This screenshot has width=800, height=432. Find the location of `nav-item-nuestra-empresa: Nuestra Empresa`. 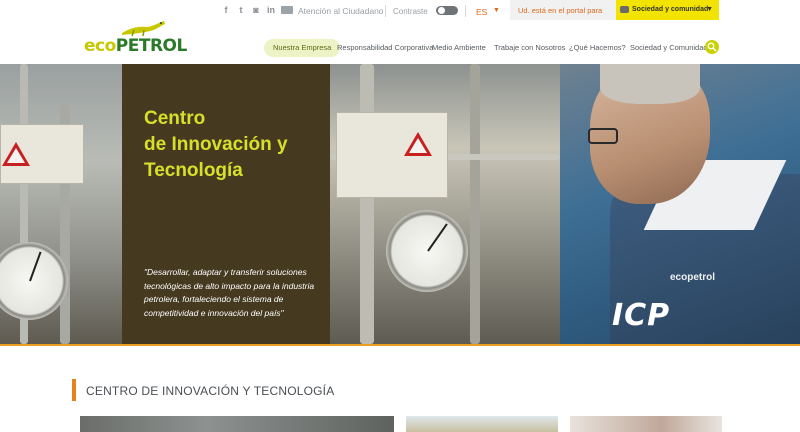

nav-item-nuestra-empresa: Nuestra Empresa is located at coordinates (302, 48).